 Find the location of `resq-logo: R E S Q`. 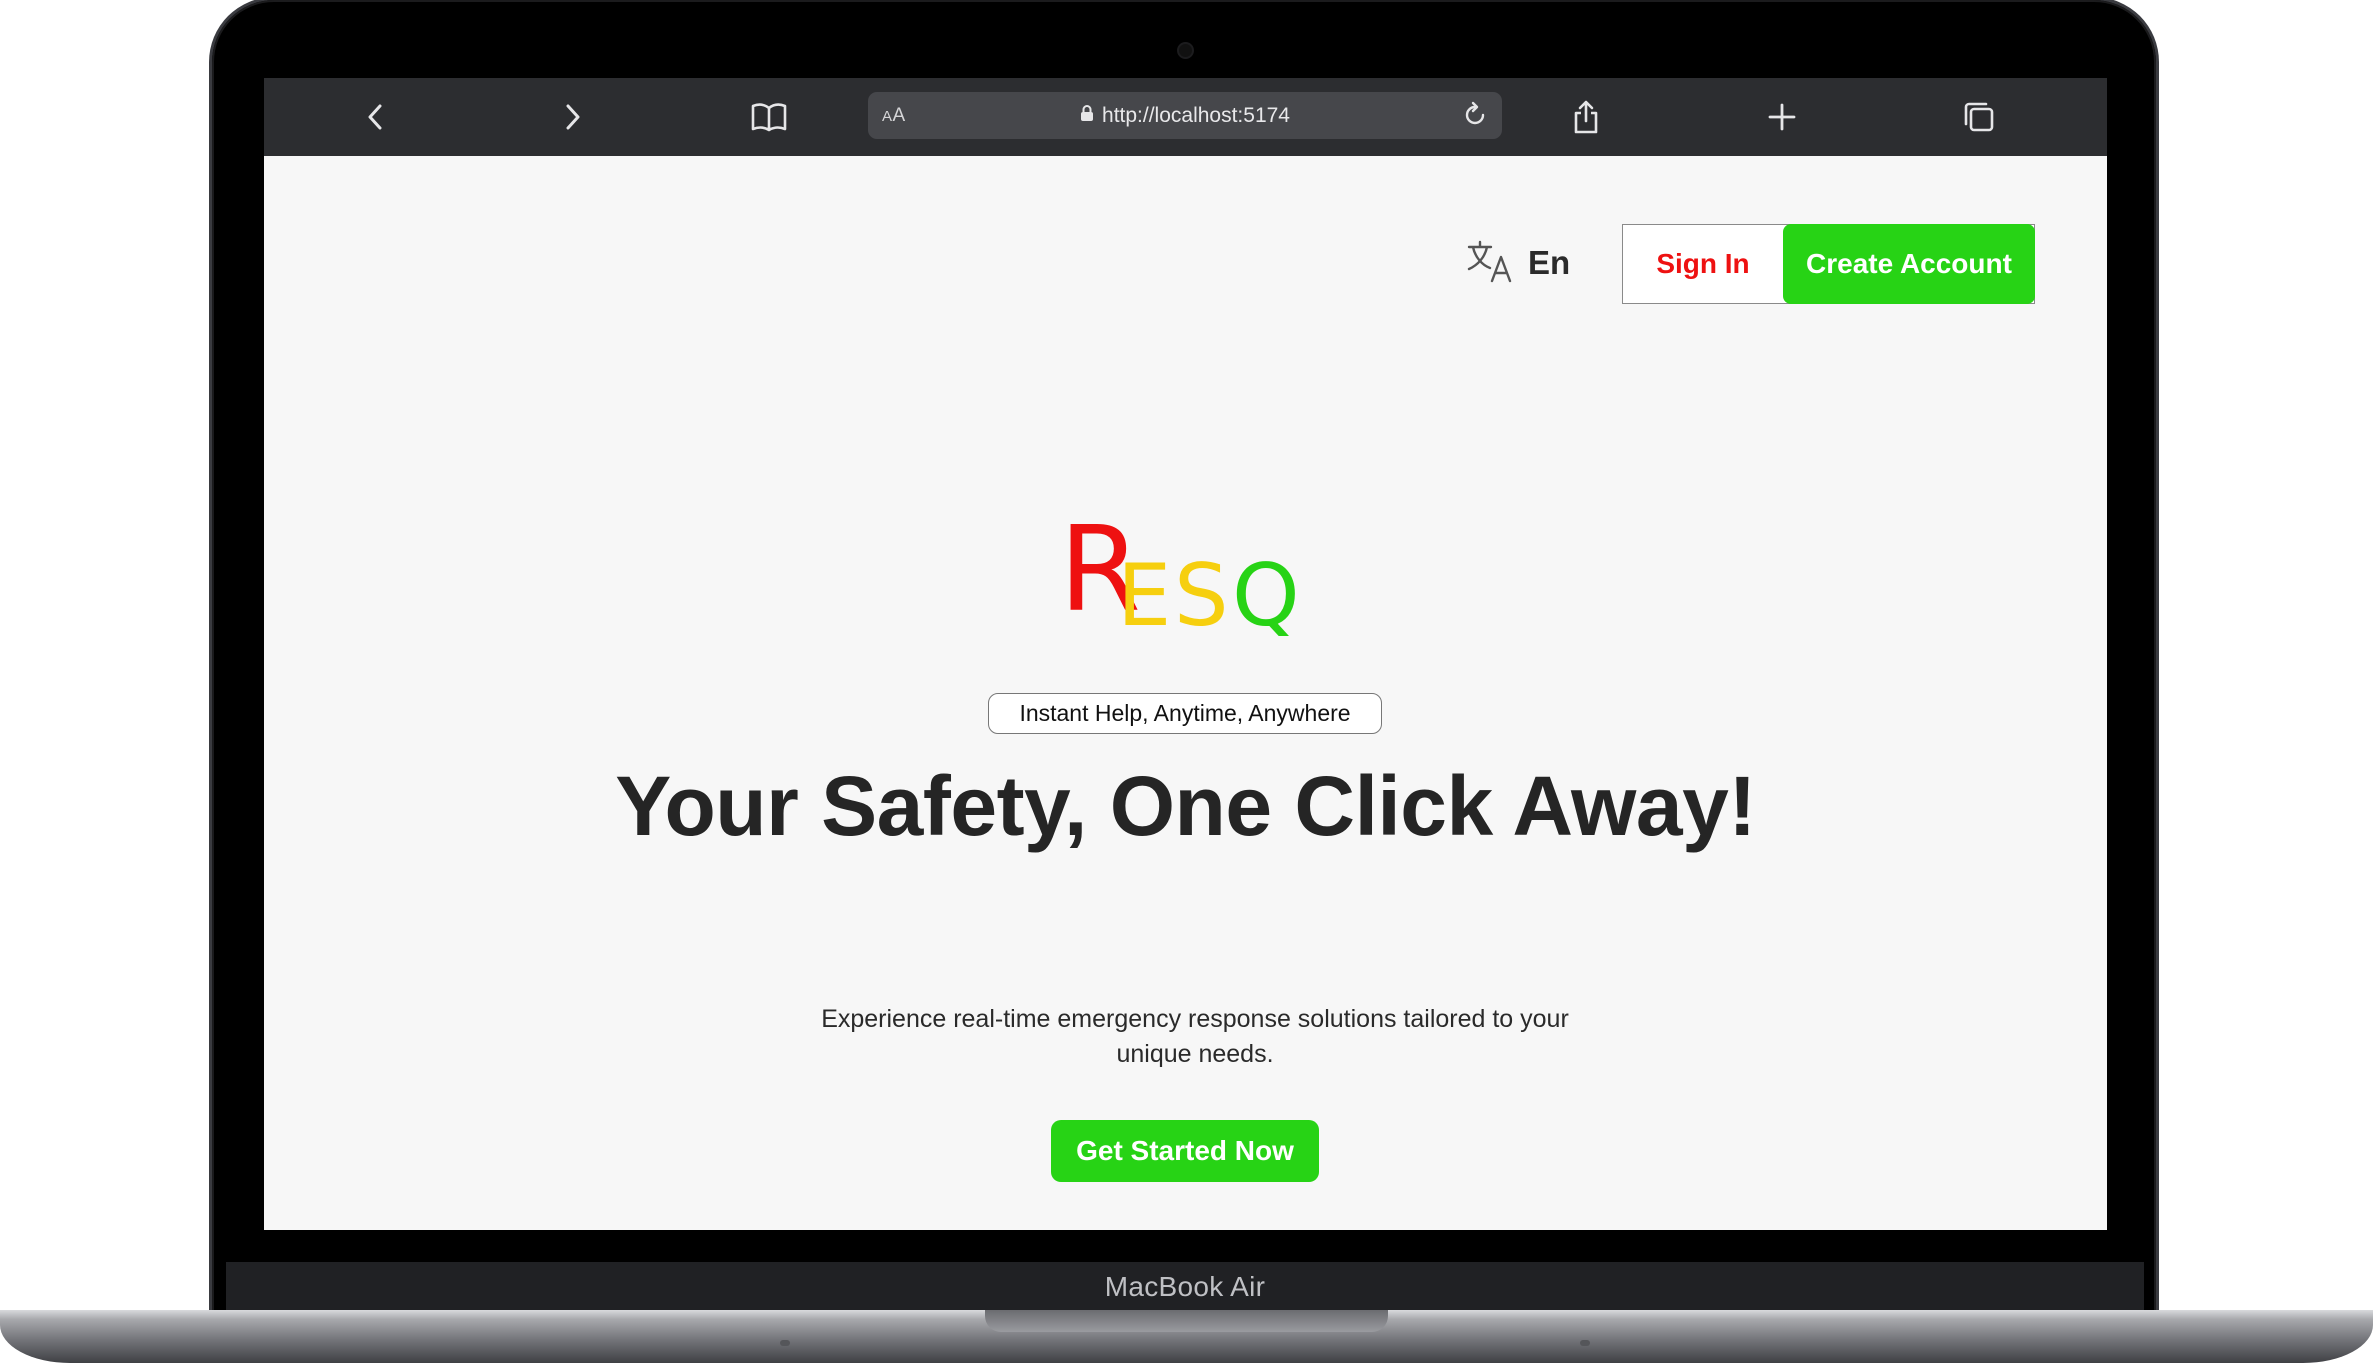

resq-logo: R E S Q is located at coordinates (1189, 573).